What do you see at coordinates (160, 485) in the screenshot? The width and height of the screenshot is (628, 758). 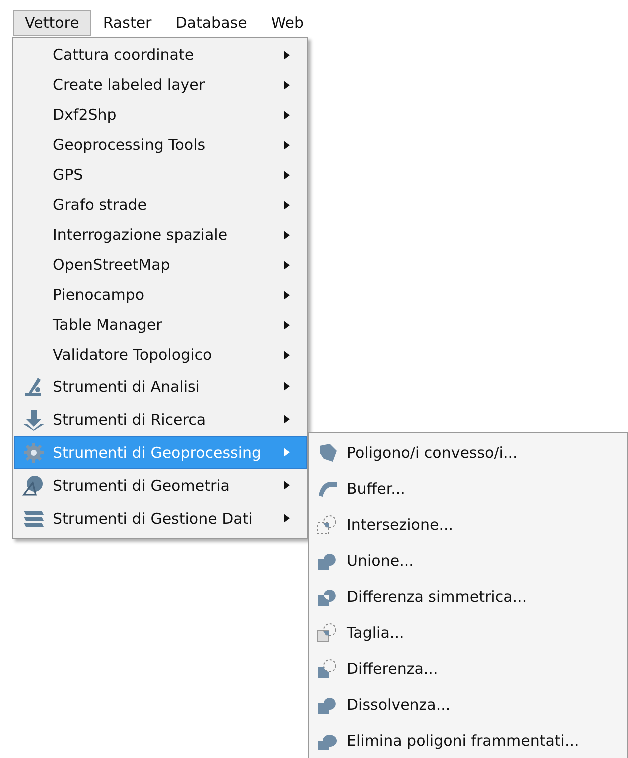 I see `menu-item: Strumenti di Geometria` at bounding box center [160, 485].